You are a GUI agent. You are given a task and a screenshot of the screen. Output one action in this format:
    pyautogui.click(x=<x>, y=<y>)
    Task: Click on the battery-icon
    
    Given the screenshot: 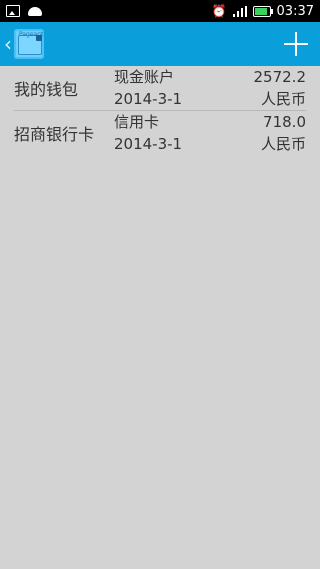 What is the action you would take?
    pyautogui.click(x=262, y=11)
    